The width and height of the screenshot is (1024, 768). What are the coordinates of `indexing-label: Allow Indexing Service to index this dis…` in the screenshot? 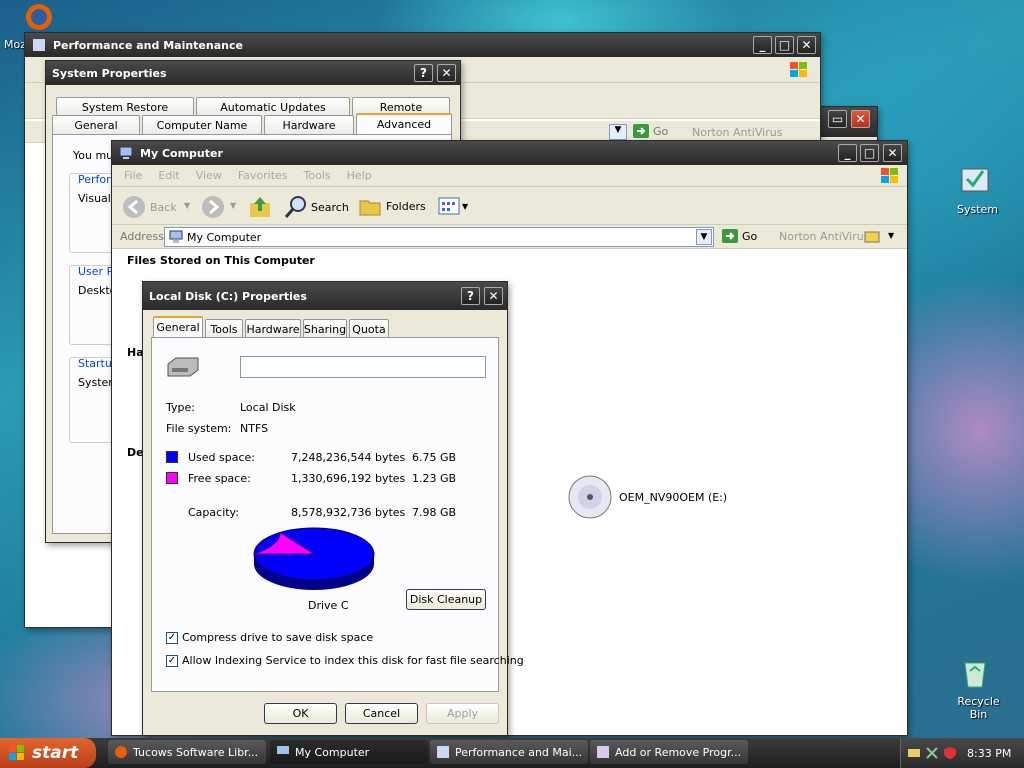 It's located at (353, 660).